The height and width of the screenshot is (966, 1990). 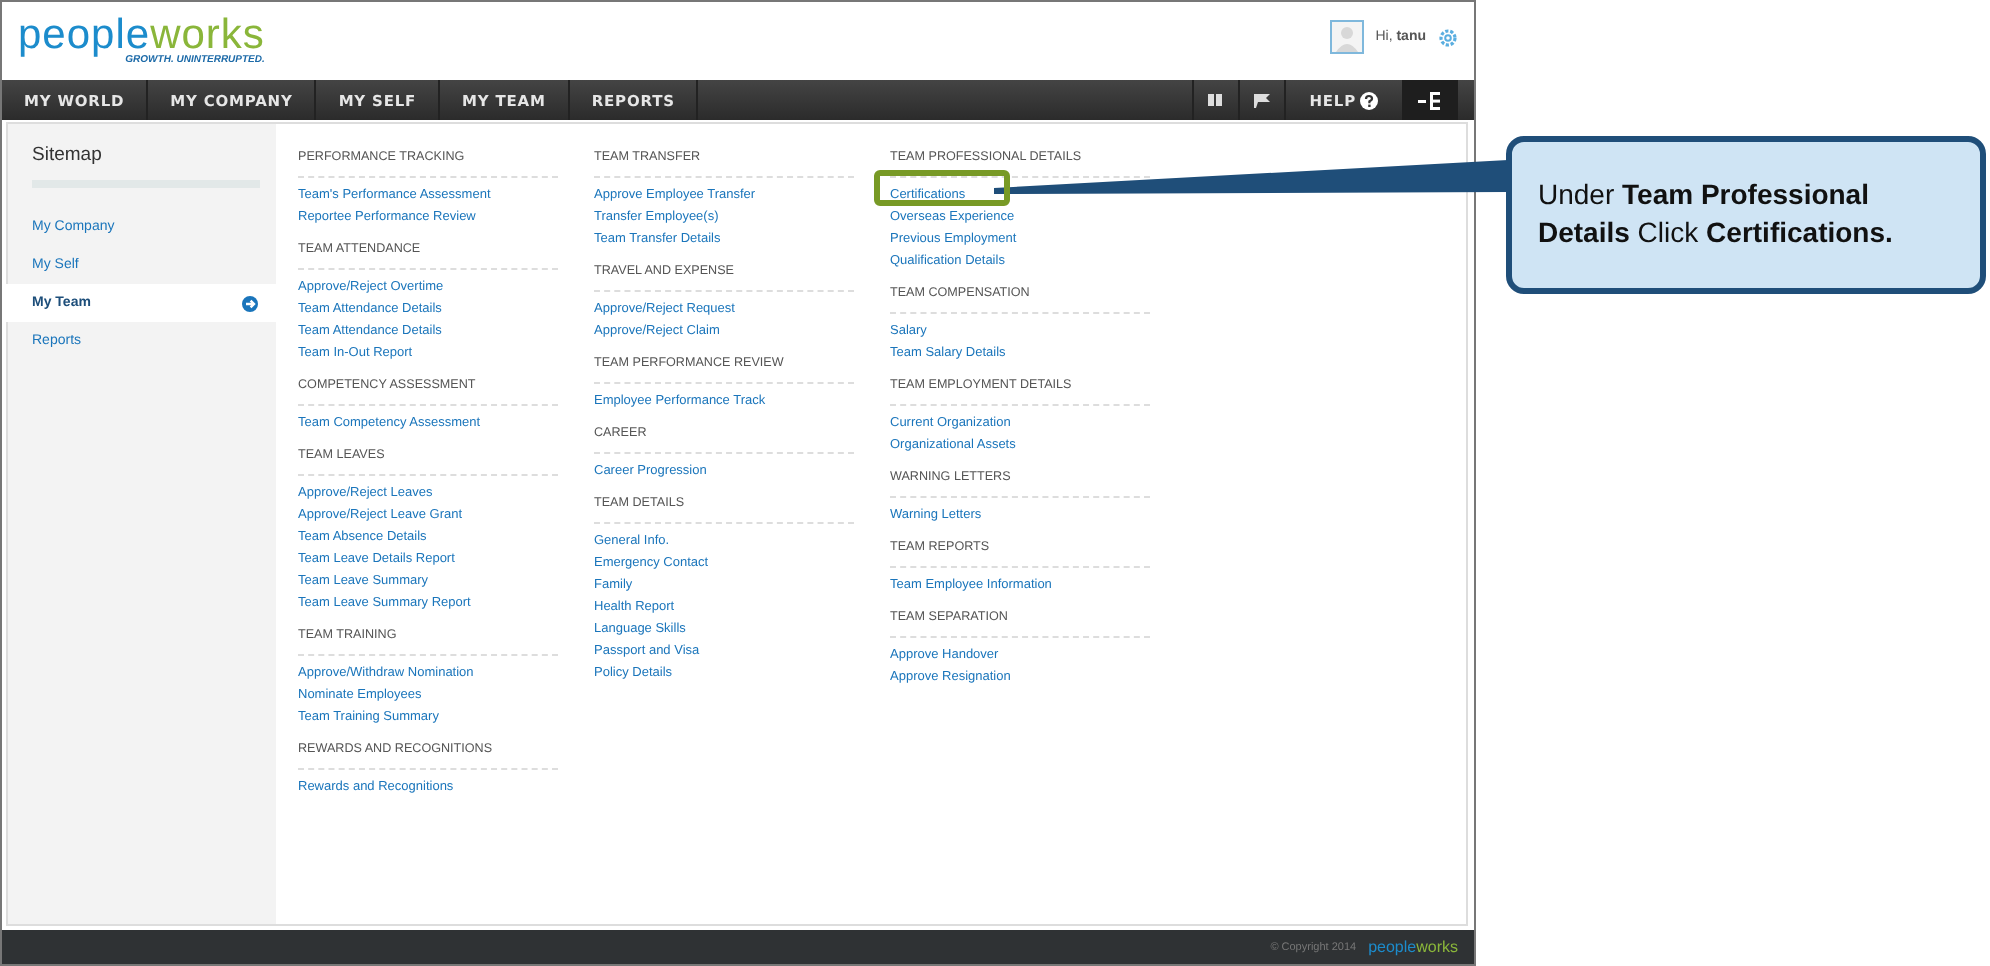 I want to click on help-icon, so click(x=1369, y=100).